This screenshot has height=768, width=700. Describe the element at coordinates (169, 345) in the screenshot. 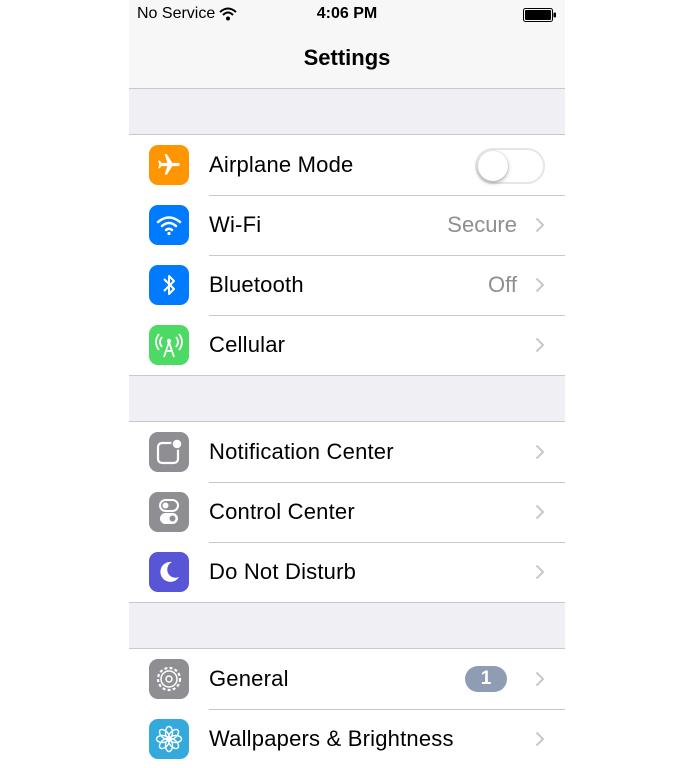

I see `cellular-icon` at that location.